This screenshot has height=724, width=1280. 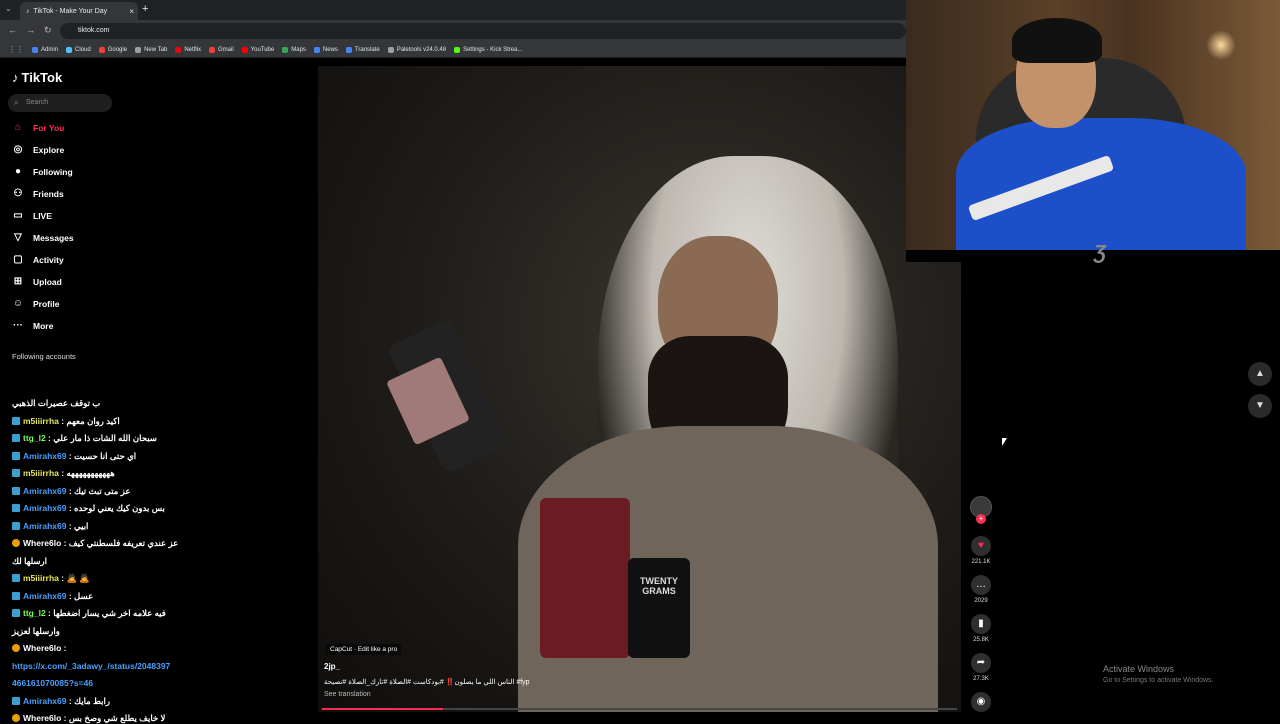 What do you see at coordinates (18, 171) in the screenshot?
I see `following-avatar-icon: ●` at bounding box center [18, 171].